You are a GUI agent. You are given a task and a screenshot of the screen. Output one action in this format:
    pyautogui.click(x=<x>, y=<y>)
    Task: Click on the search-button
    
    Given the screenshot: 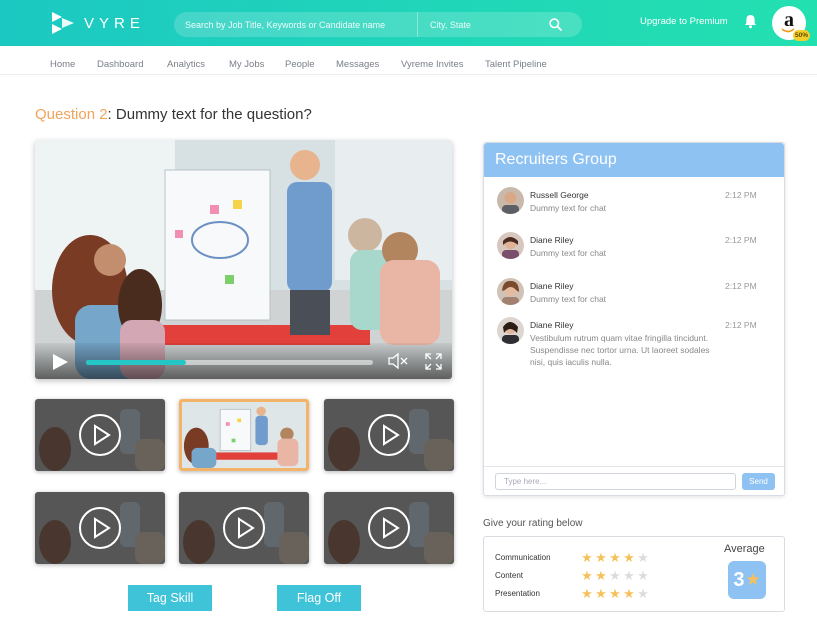 What is the action you would take?
    pyautogui.click(x=555, y=24)
    